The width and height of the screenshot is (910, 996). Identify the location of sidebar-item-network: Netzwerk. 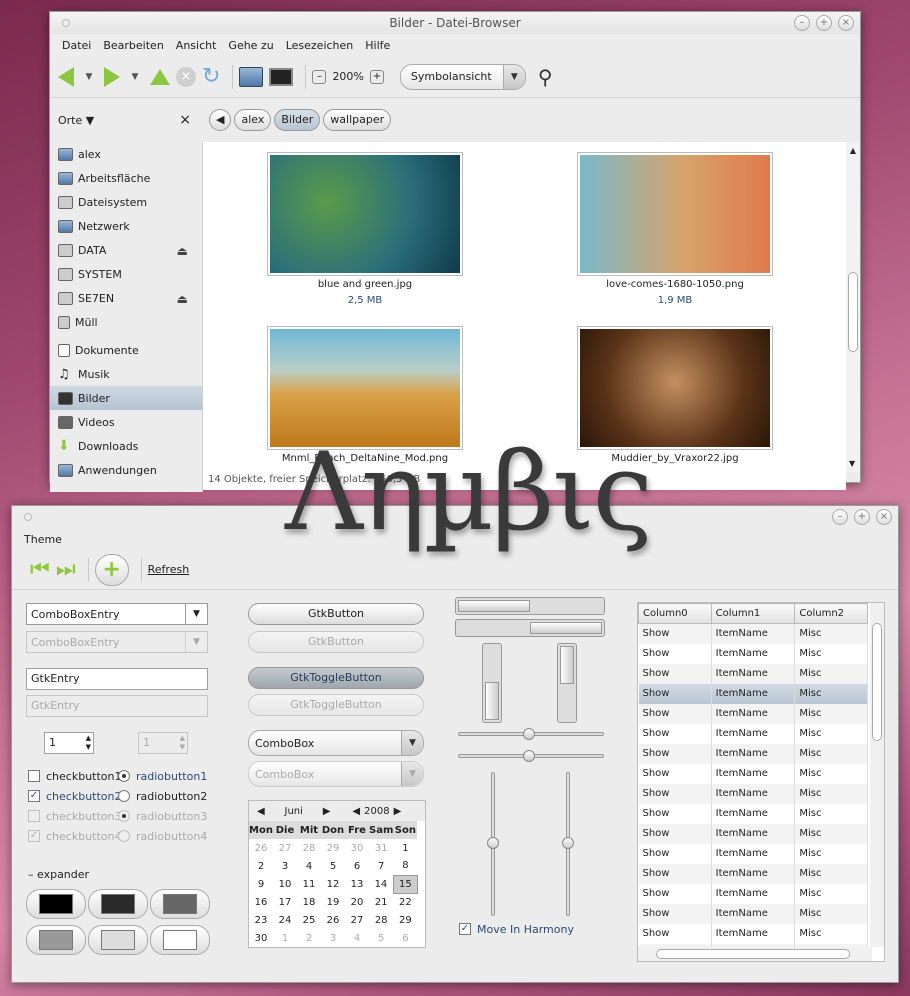
(126, 226).